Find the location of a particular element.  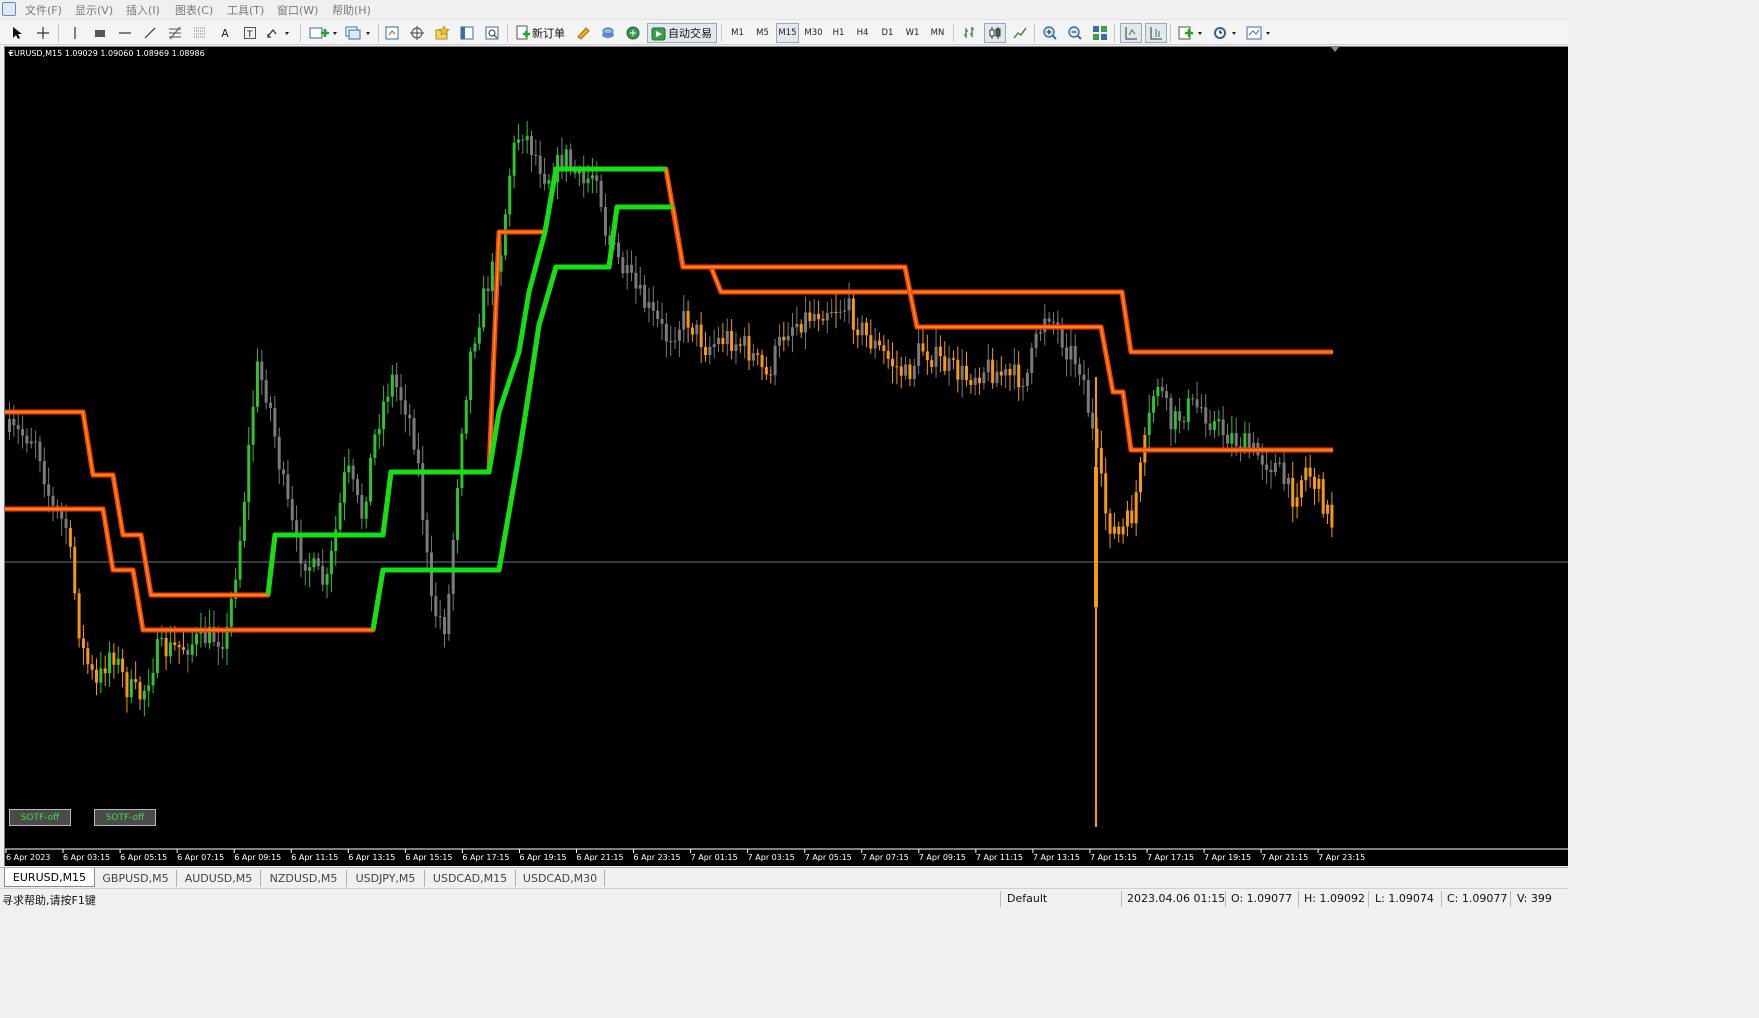

chart-shift-icon is located at coordinates (1131, 33).